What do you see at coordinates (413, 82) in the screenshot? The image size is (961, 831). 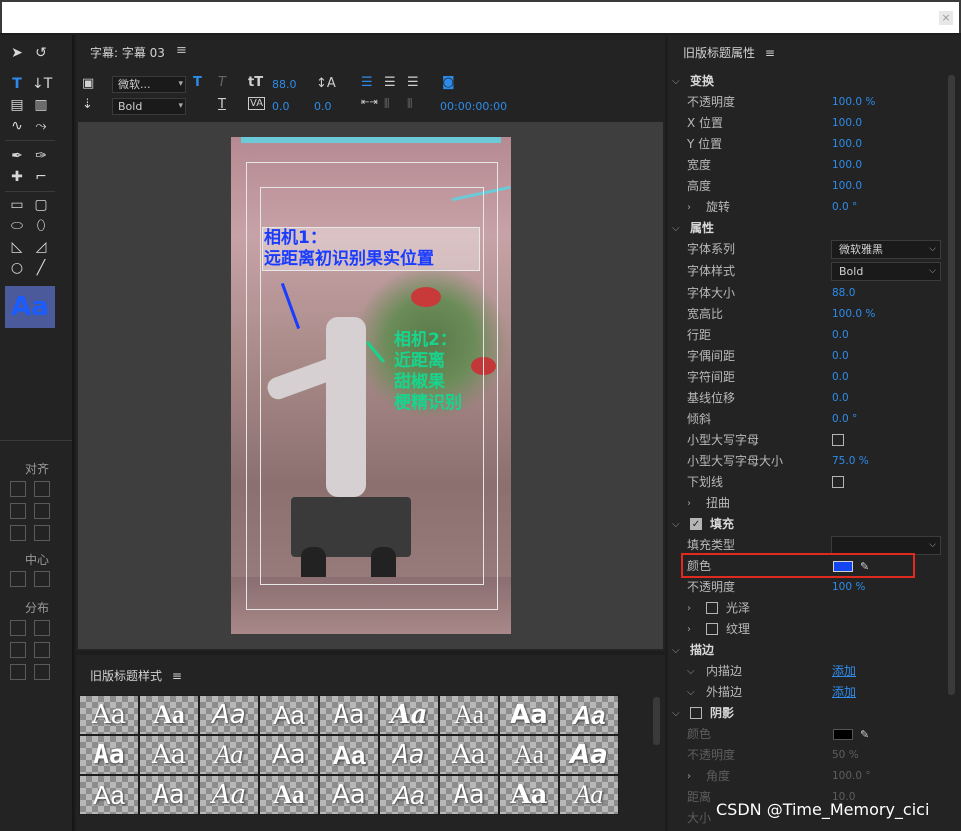 I see `align-right-text-icon: ☰` at bounding box center [413, 82].